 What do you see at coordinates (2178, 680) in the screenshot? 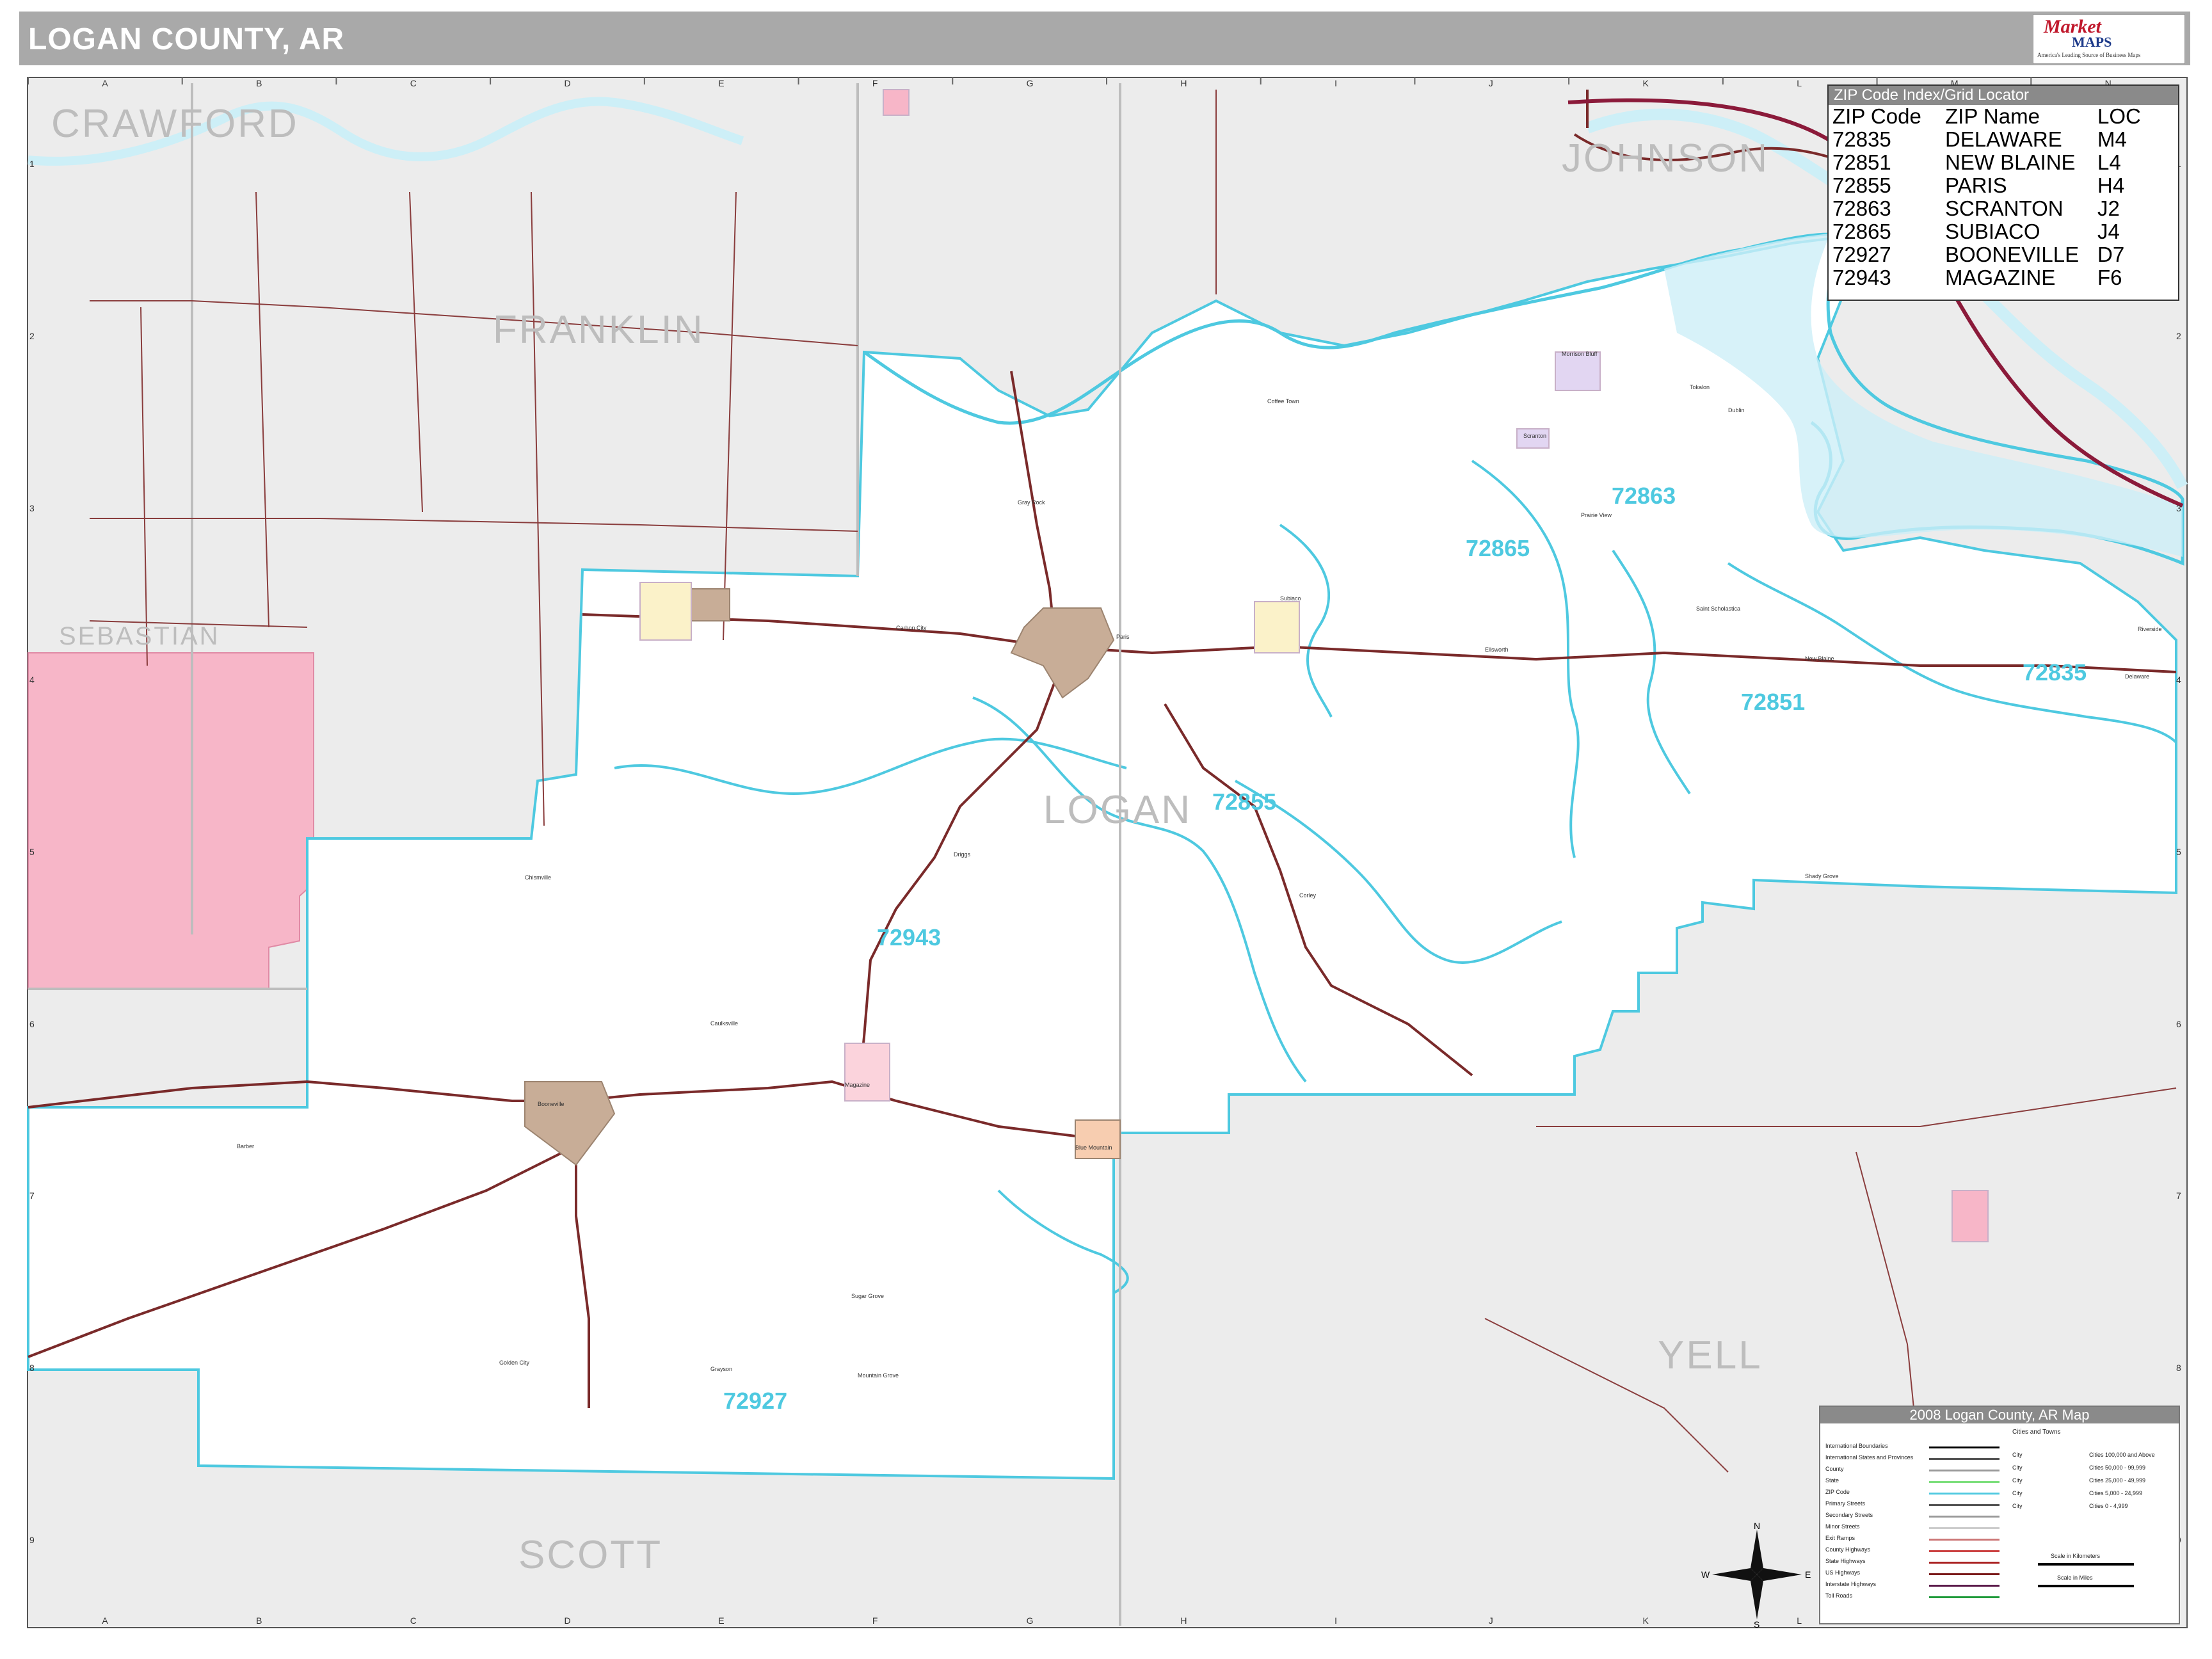
I see `grid-row-label-right: 4` at bounding box center [2178, 680].